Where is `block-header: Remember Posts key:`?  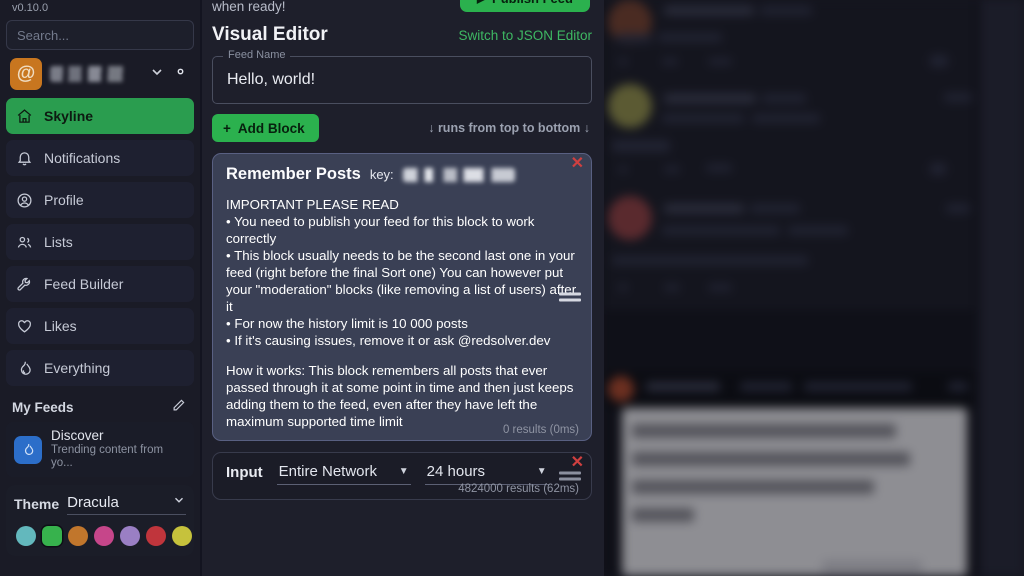
block-header: Remember Posts key: is located at coordinates (402, 174).